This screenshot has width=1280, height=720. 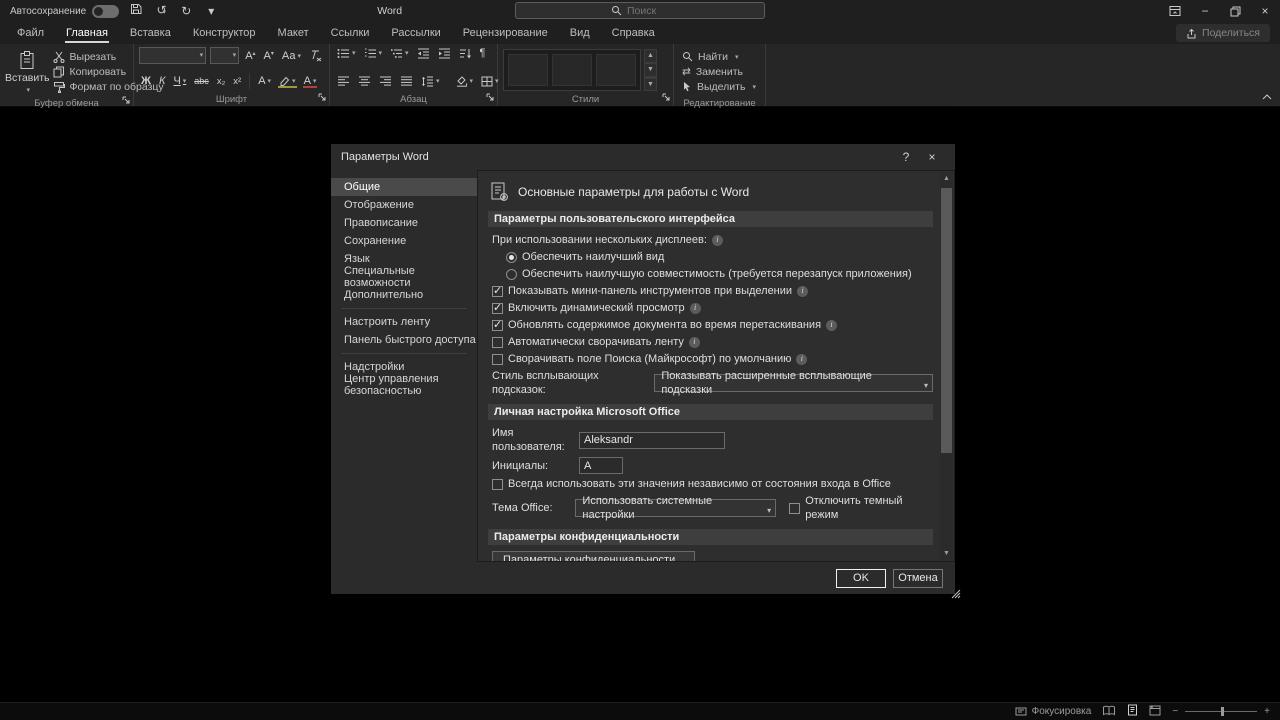 What do you see at coordinates (404, 205) in the screenshot?
I see `sidebar-item-display: Отображение` at bounding box center [404, 205].